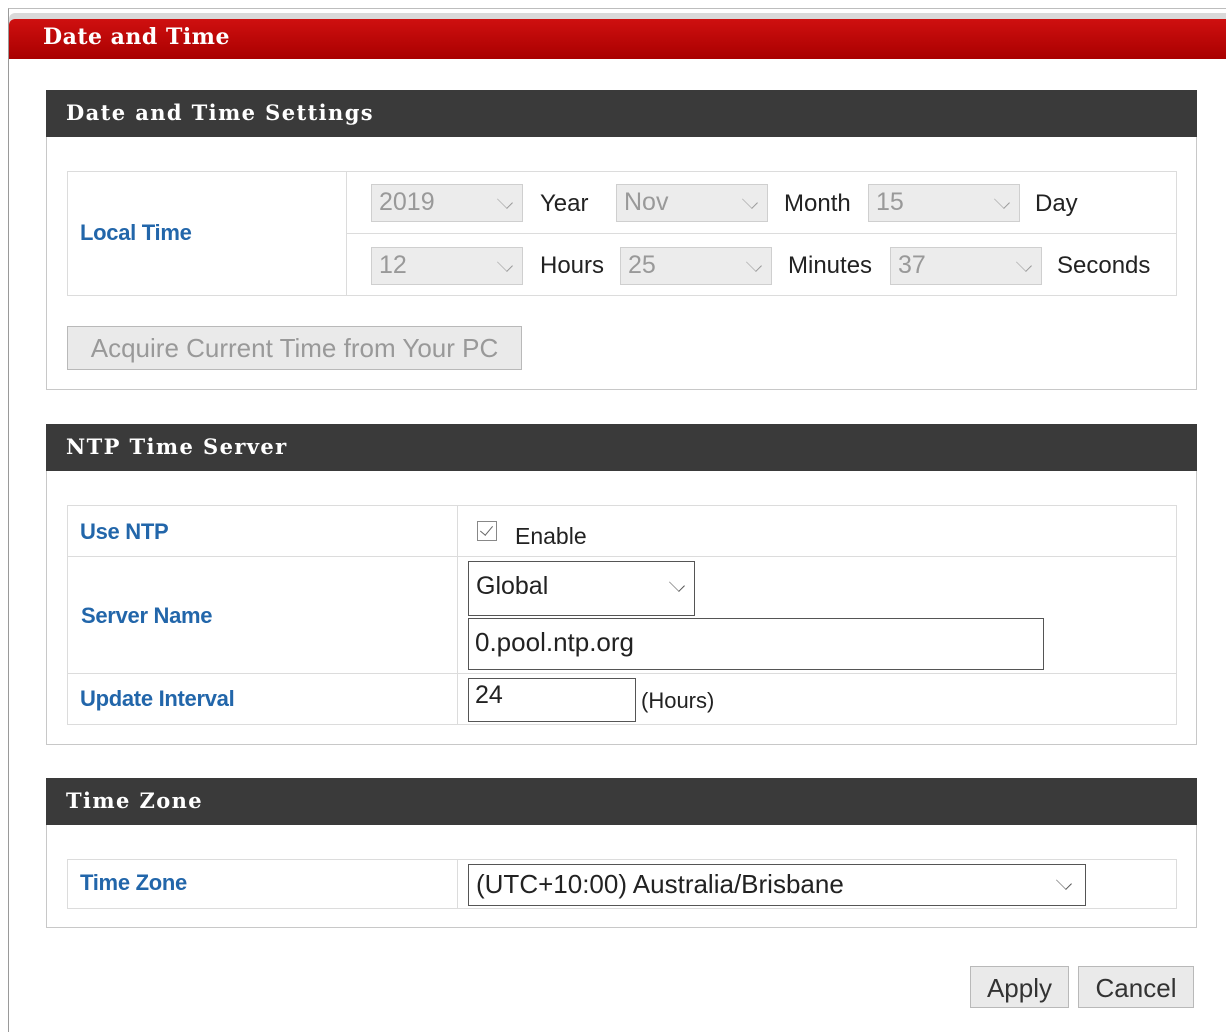  I want to click on time-zone-label: Time Zone, so click(133, 882).